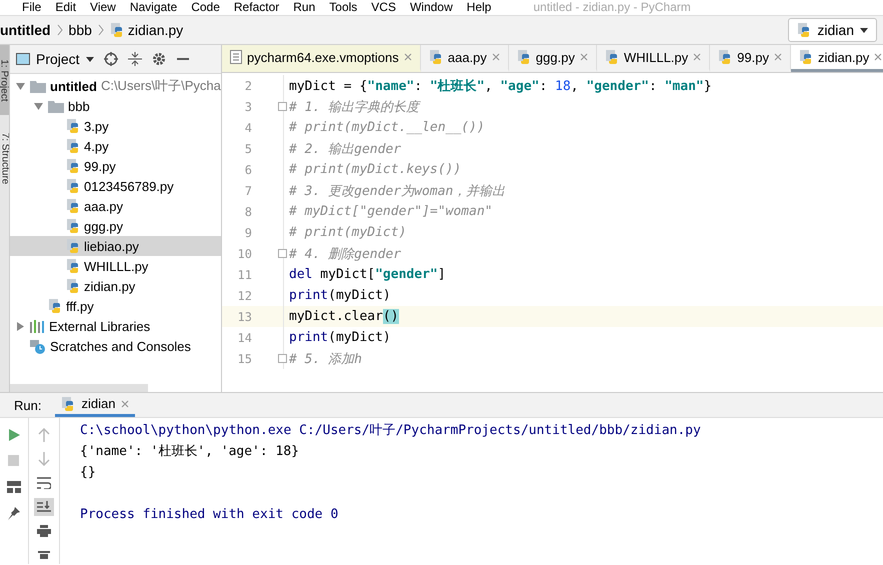 The height and width of the screenshot is (565, 883). I want to click on breadcrumb: zidian.py, so click(147, 30).